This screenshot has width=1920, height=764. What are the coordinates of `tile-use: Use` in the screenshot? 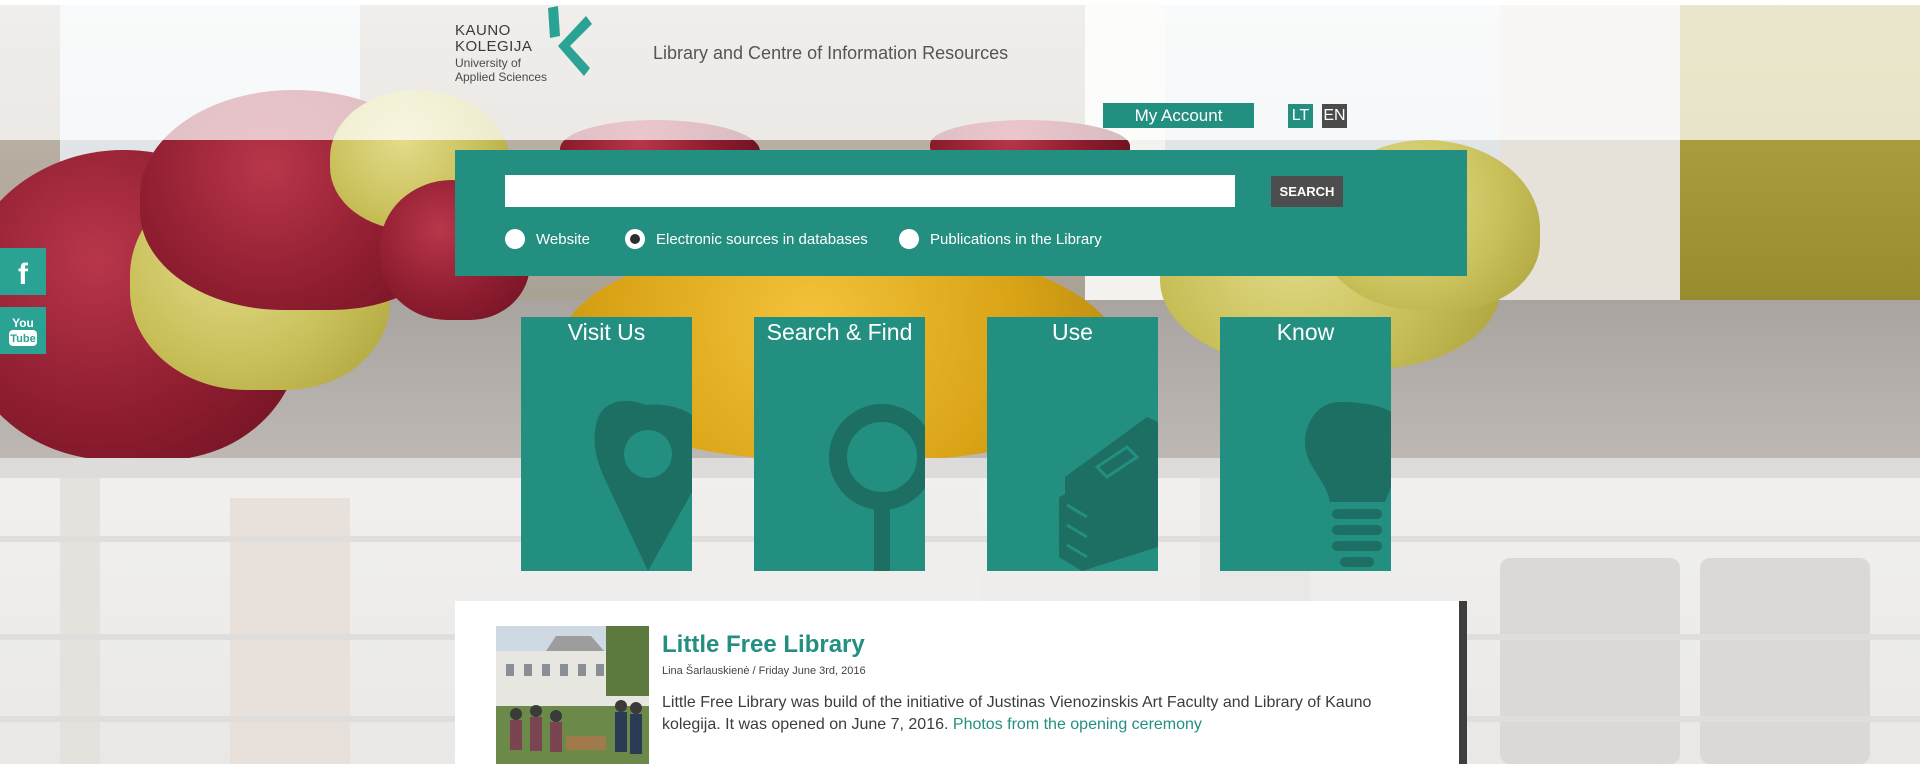 It's located at (1072, 444).